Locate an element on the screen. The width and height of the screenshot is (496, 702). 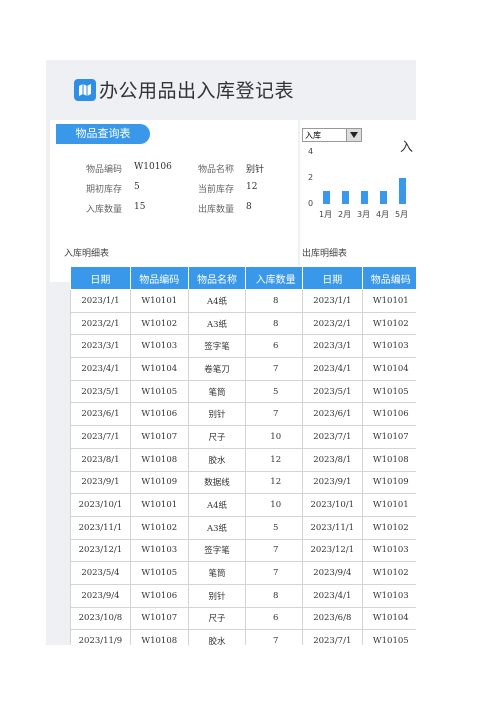
chevron-down-icon is located at coordinates (353, 135).